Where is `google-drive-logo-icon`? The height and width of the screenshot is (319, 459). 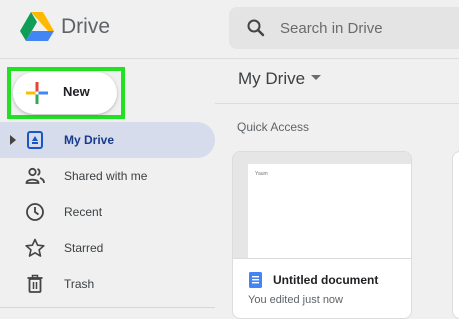 google-drive-logo-icon is located at coordinates (37, 26).